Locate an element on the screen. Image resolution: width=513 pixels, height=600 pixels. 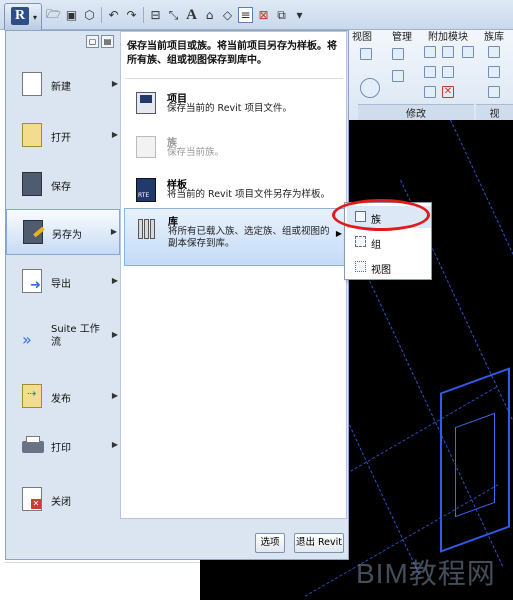
new-document-icon is located at coordinates (33, 85).